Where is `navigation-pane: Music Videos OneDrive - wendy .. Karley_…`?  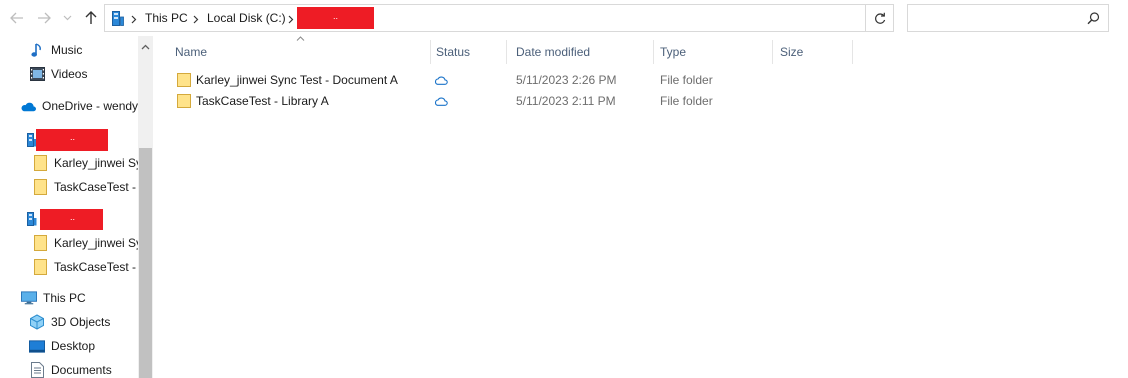
navigation-pane: Music Videos OneDrive - wendy .. Karley_… is located at coordinates (76, 207).